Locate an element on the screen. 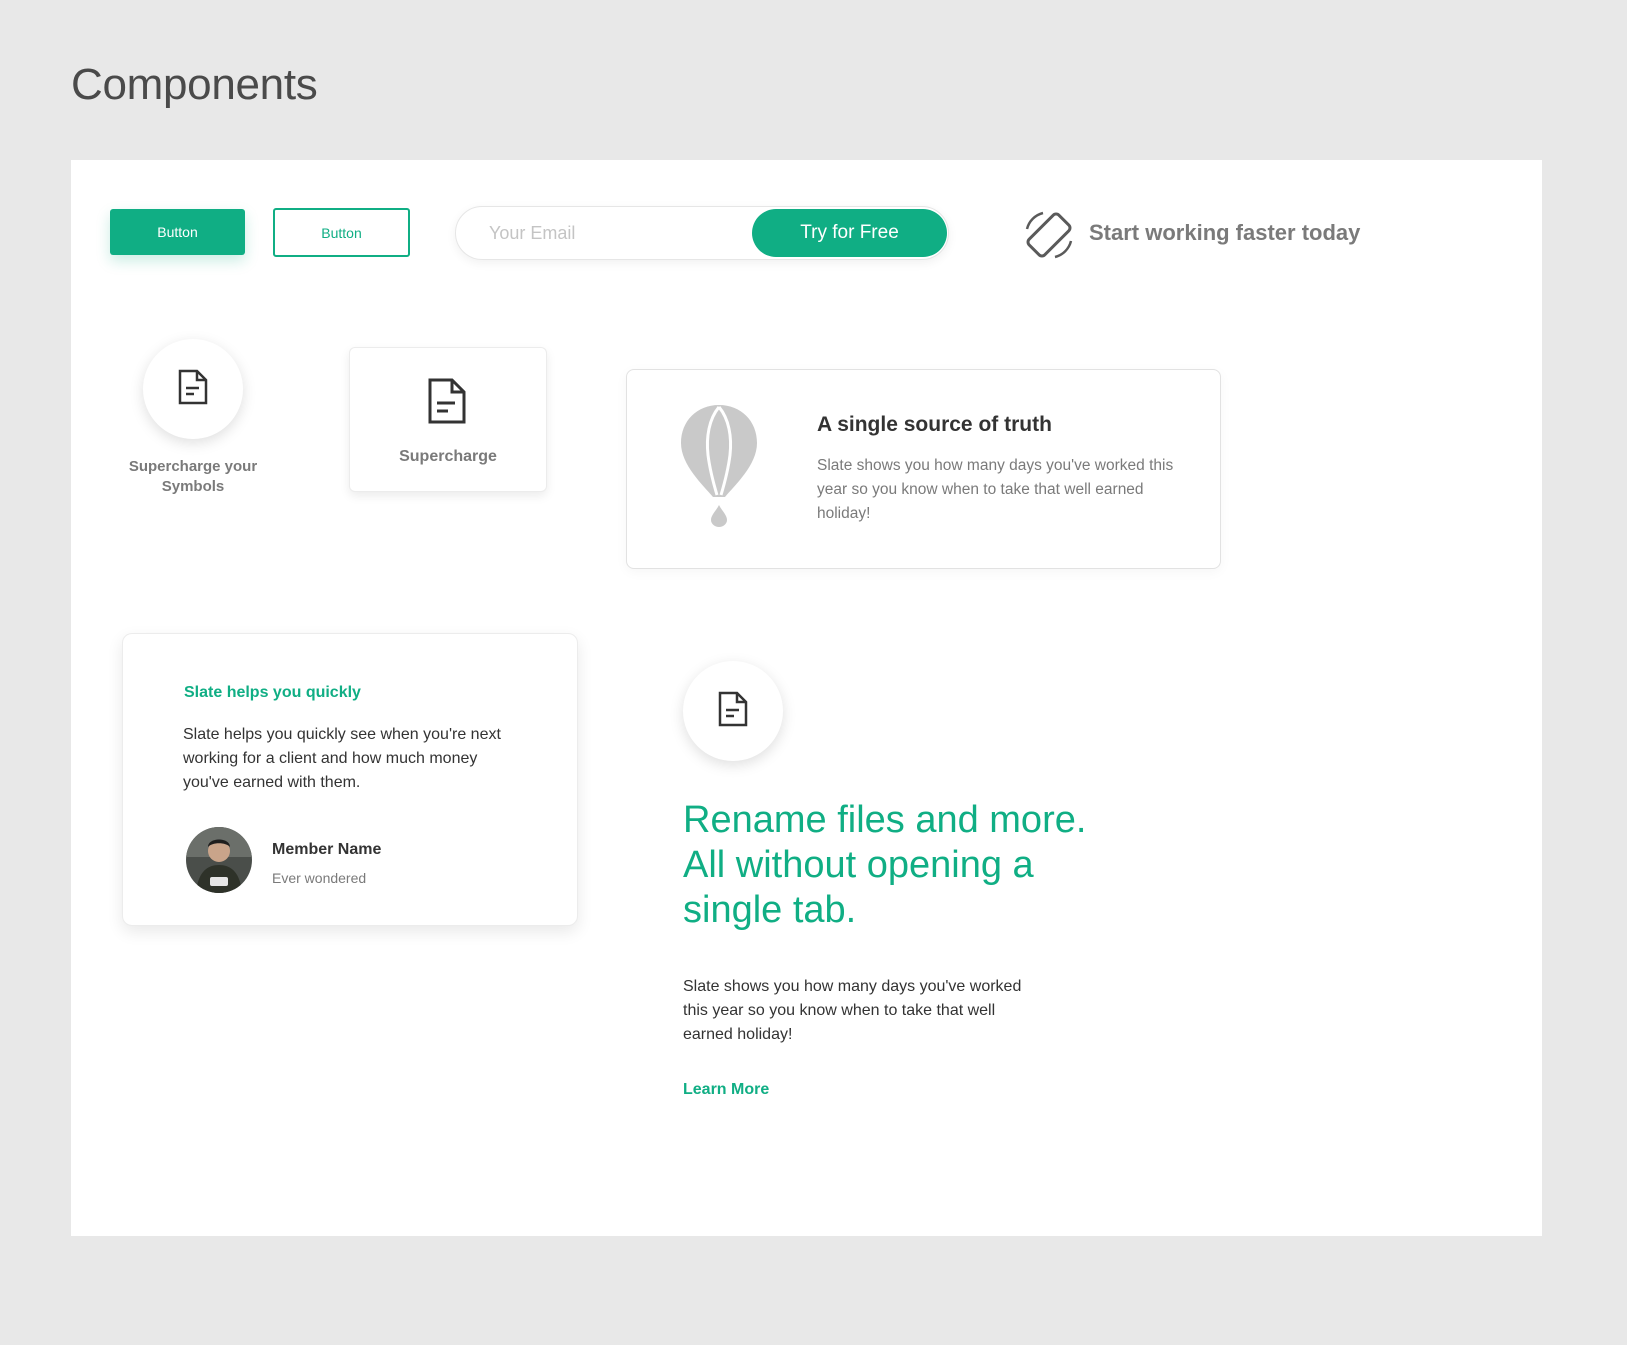 This screenshot has height=1345, width=1627. member-subtitle: Ever wondered is located at coordinates (319, 878).